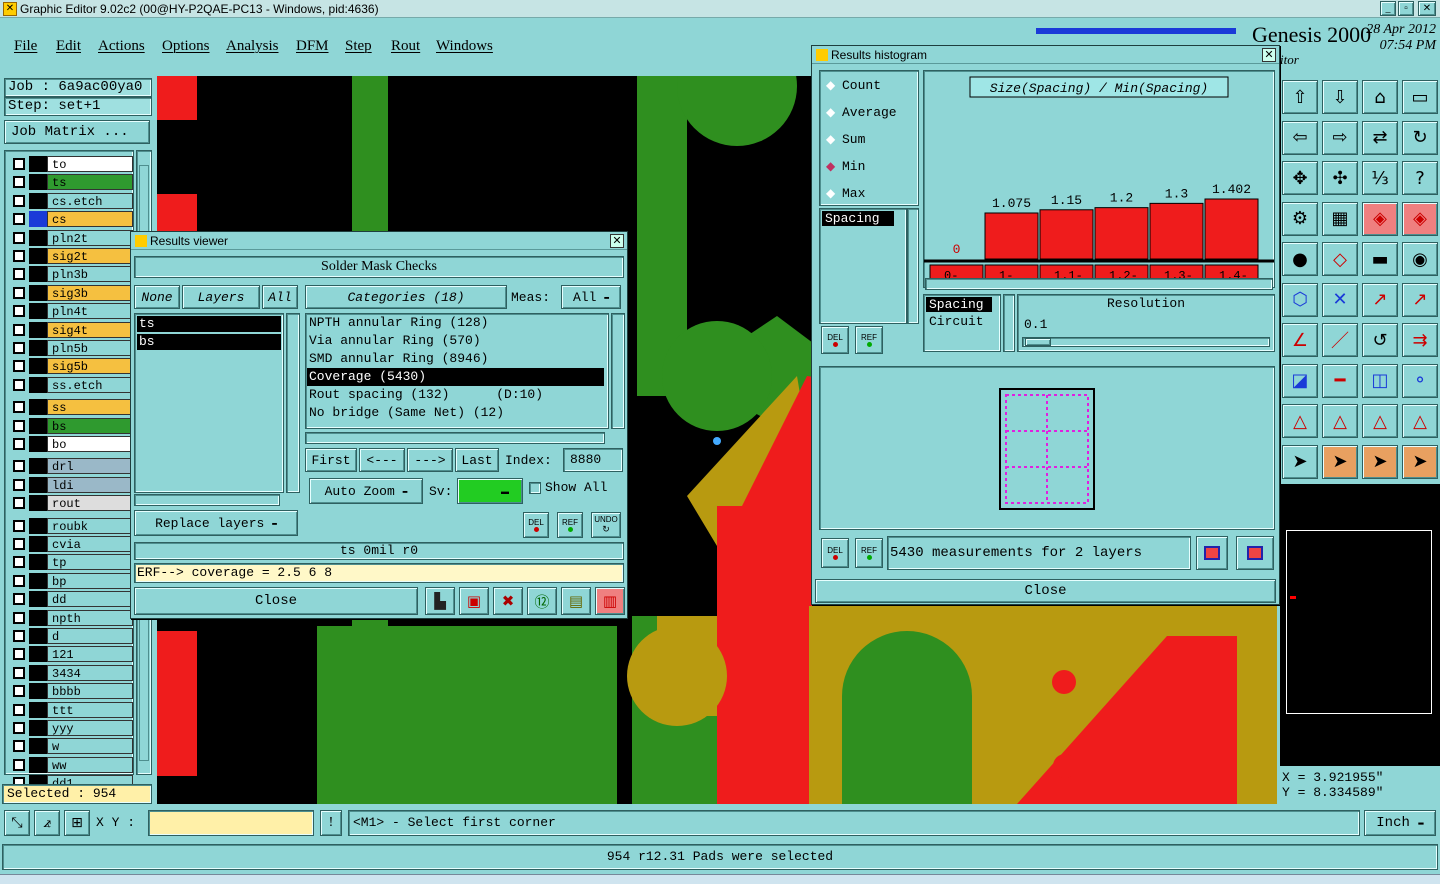 The height and width of the screenshot is (884, 1440). What do you see at coordinates (1420, 340) in the screenshot?
I see `split-icon: ⇉` at bounding box center [1420, 340].